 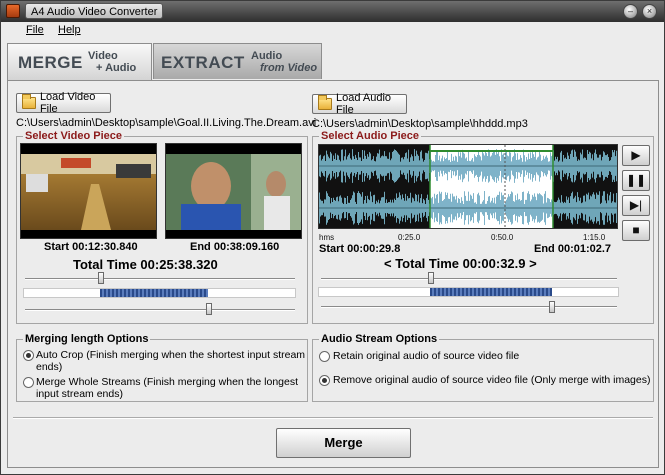 I want to click on ruler-label-3: 1:15.0, so click(x=594, y=237).